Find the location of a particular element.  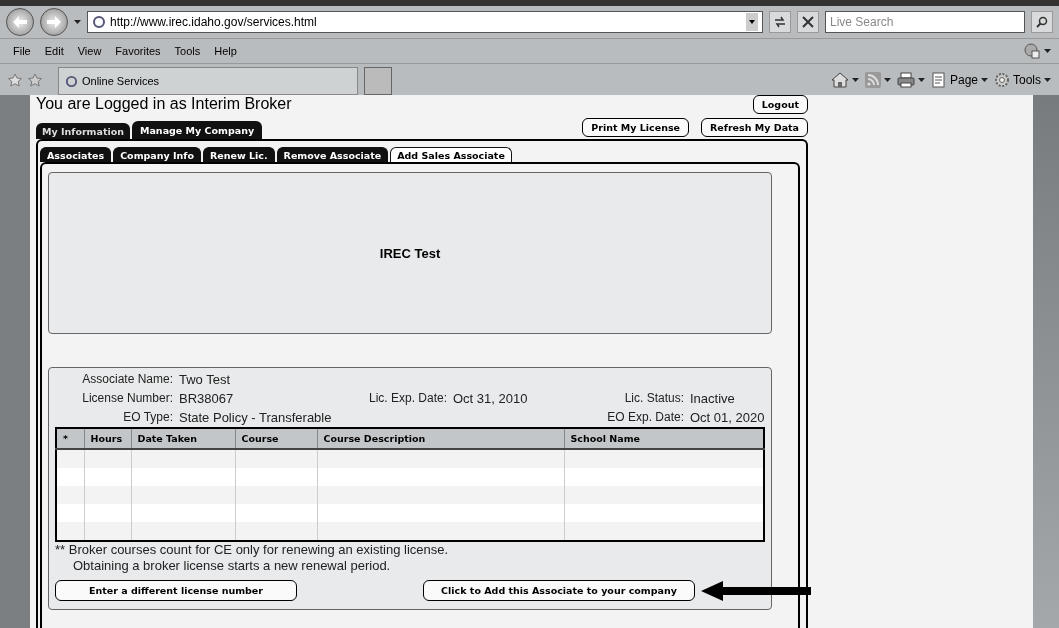

menu-item: Favorites is located at coordinates (138, 51).